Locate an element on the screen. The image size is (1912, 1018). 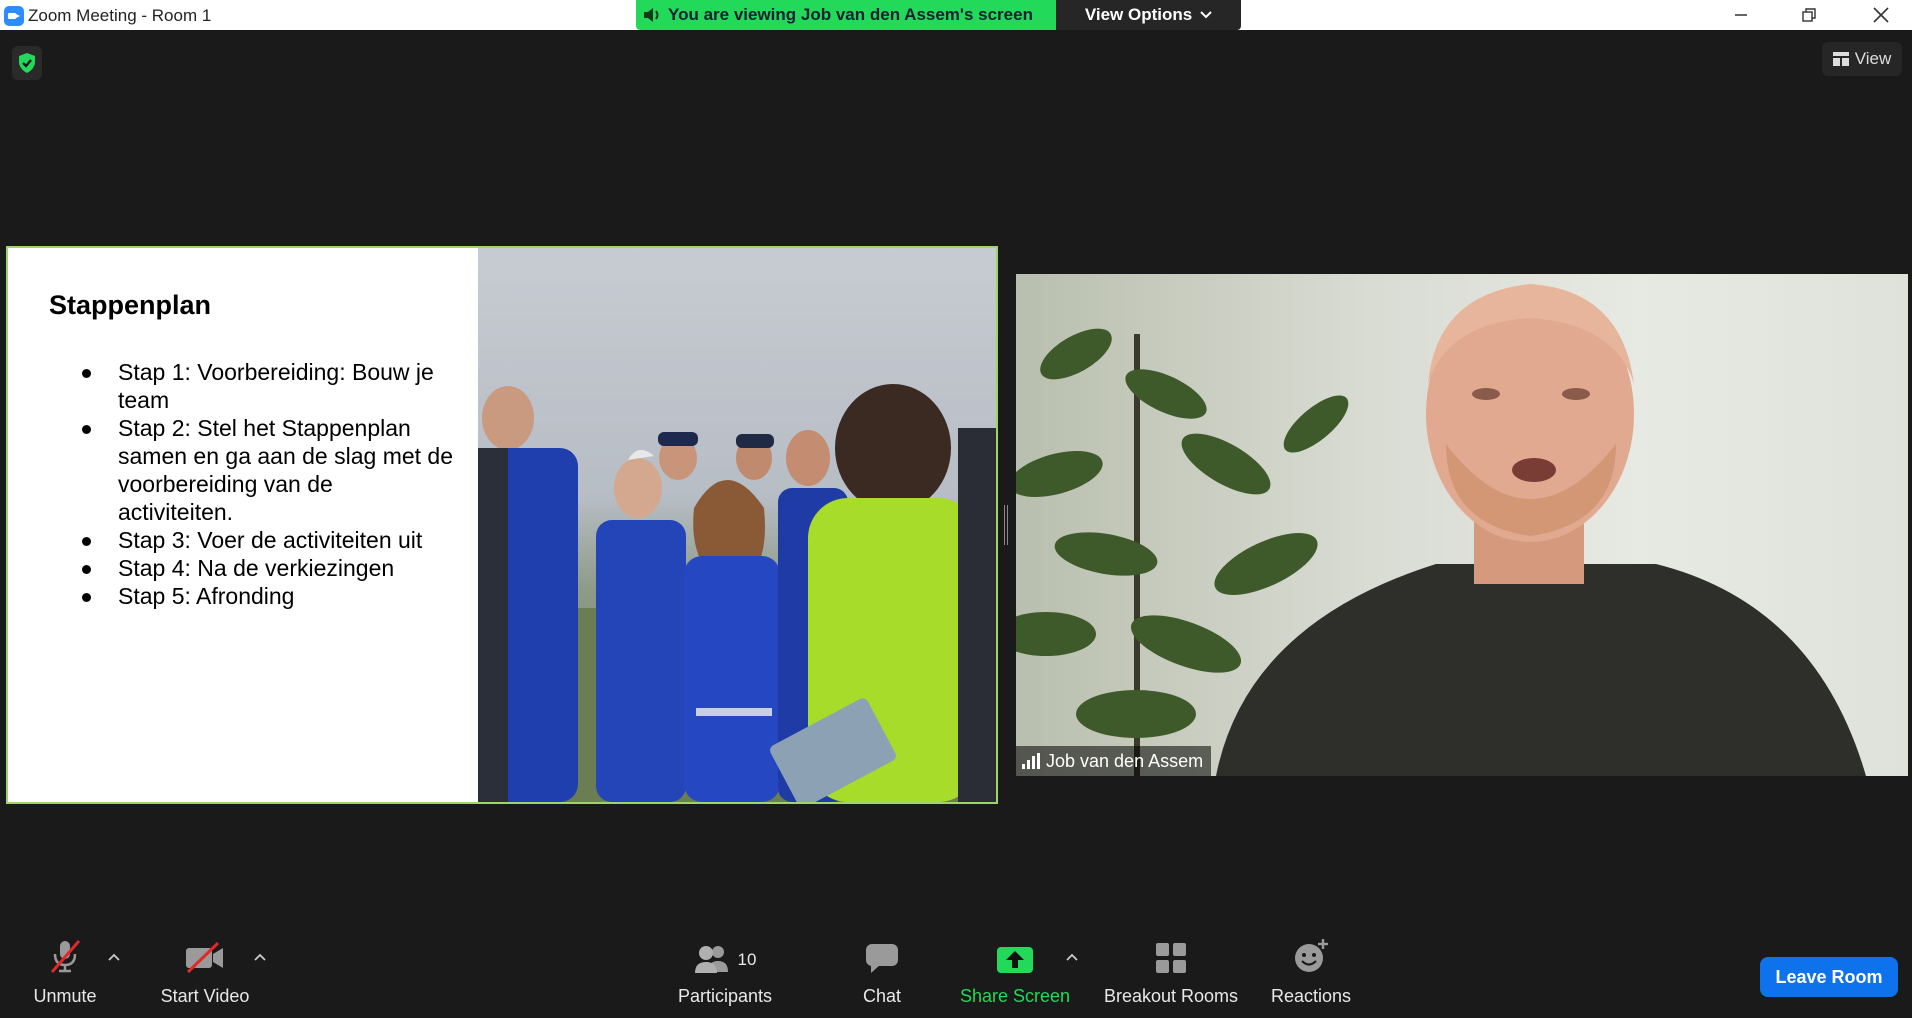
zoom-app-icon is located at coordinates (14, 16).